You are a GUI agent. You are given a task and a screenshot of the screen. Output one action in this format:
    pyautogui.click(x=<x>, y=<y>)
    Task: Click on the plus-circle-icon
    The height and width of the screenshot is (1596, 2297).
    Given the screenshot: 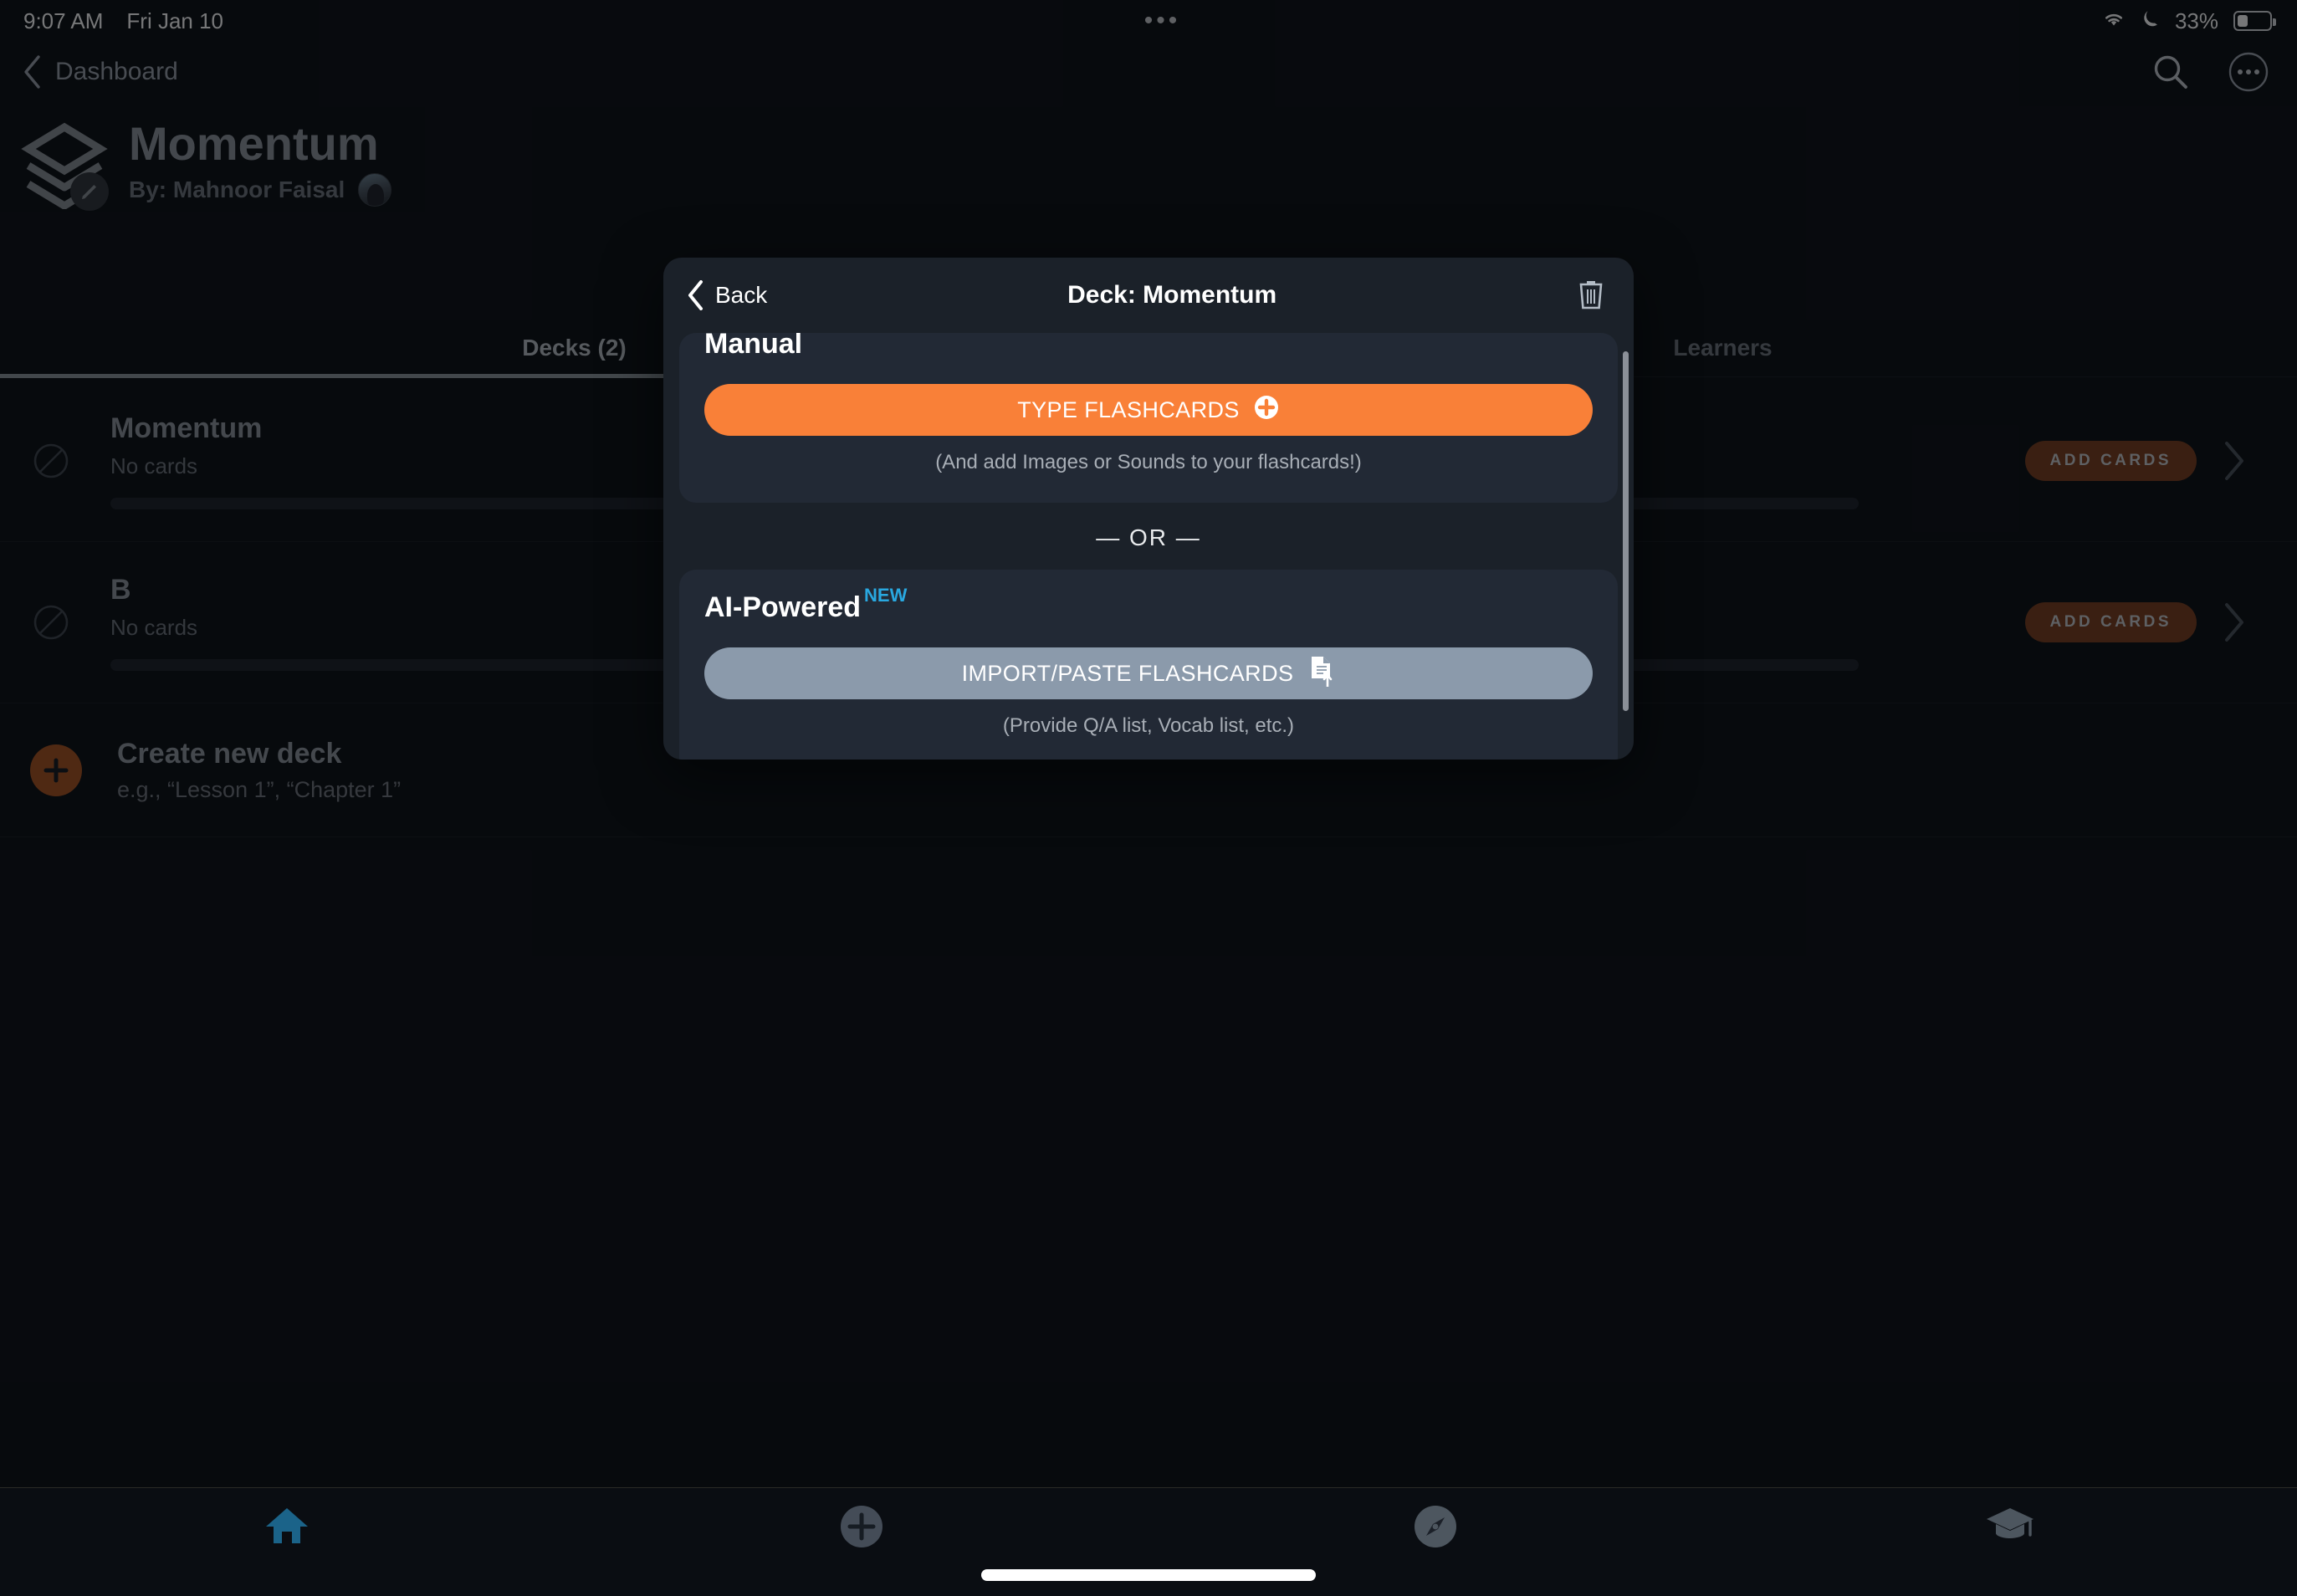 What is the action you would take?
    pyautogui.click(x=1266, y=411)
    